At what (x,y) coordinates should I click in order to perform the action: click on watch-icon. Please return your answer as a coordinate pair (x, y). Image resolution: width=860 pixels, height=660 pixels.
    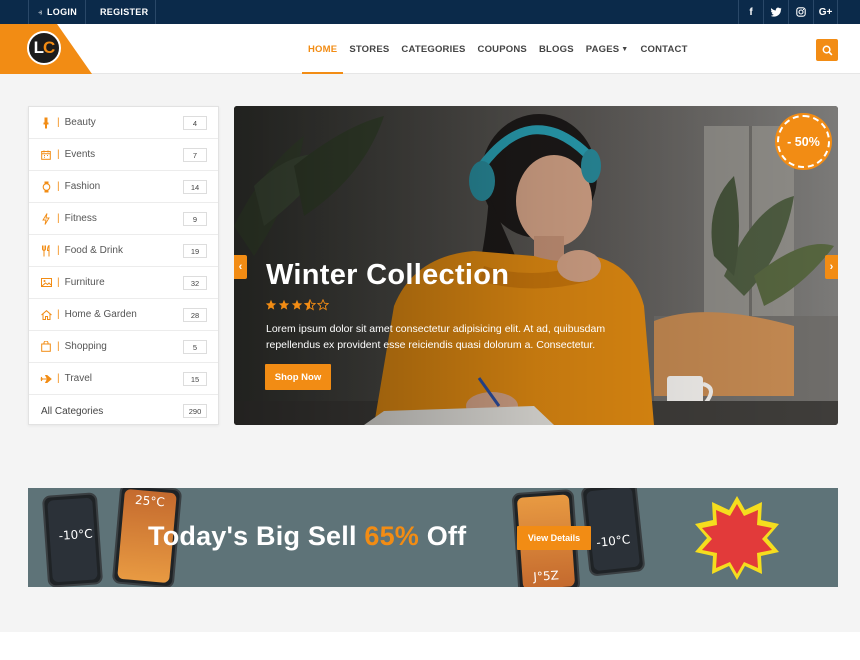
    Looking at the image, I should click on (46, 187).